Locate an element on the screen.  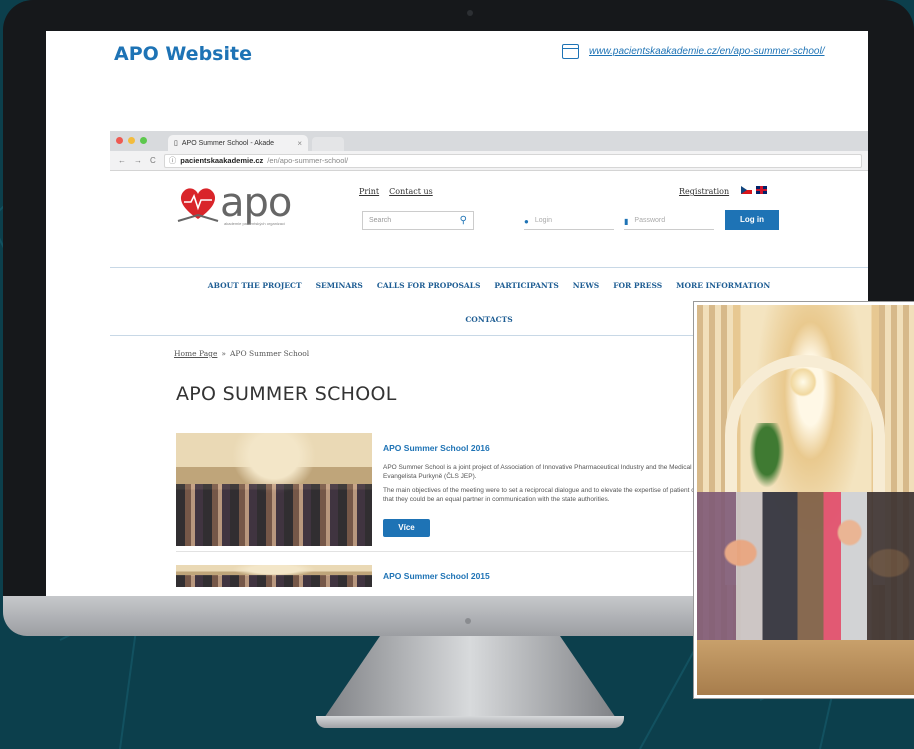
logo-text: apo is located at coordinates (256, 203).